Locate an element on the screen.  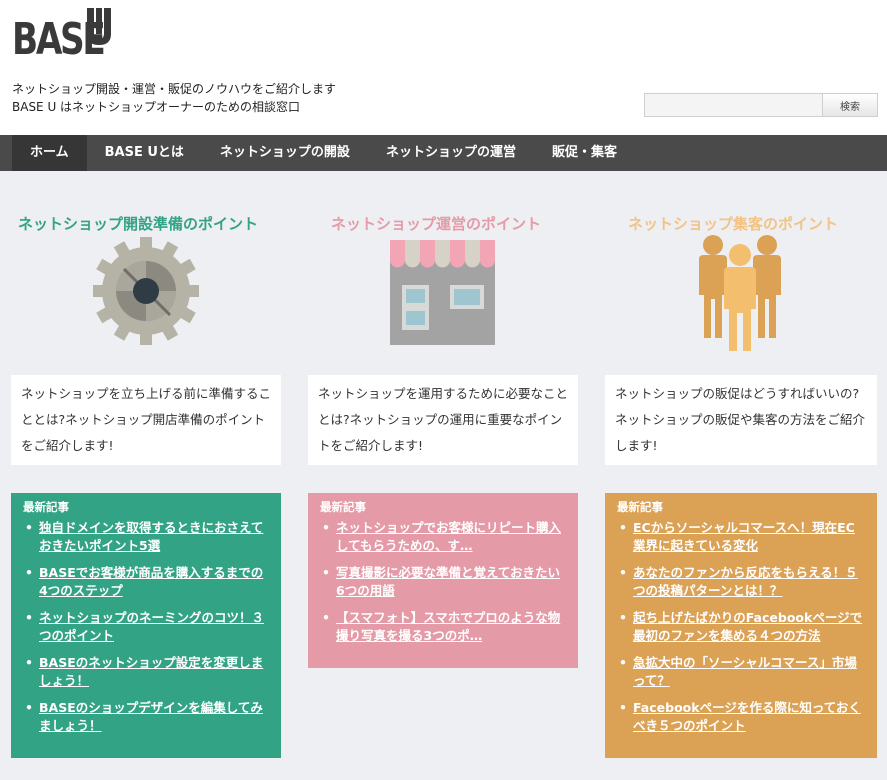
list-item: BASEのネットショップ設定を変更しましょう！ is located at coordinates (146, 672).